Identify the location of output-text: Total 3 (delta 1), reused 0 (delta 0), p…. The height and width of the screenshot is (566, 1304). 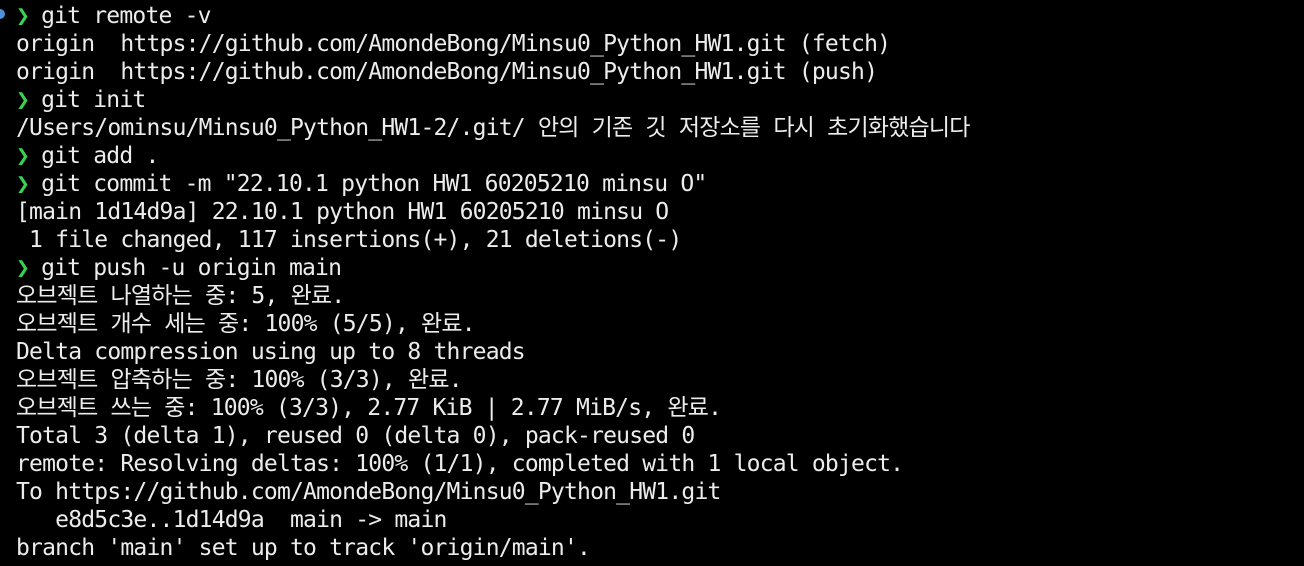
(355, 436).